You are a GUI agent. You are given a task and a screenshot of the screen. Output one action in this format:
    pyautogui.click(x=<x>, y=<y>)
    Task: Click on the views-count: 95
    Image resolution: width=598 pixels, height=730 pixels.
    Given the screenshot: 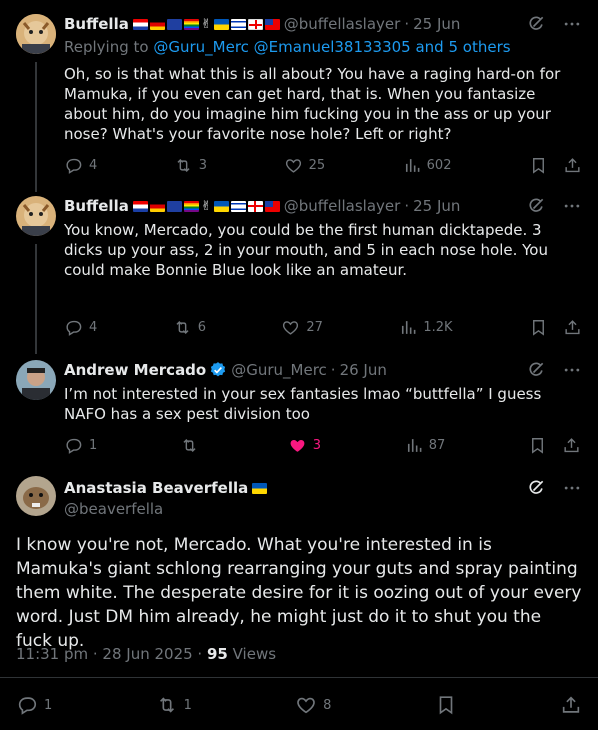 What is the action you would take?
    pyautogui.click(x=217, y=654)
    